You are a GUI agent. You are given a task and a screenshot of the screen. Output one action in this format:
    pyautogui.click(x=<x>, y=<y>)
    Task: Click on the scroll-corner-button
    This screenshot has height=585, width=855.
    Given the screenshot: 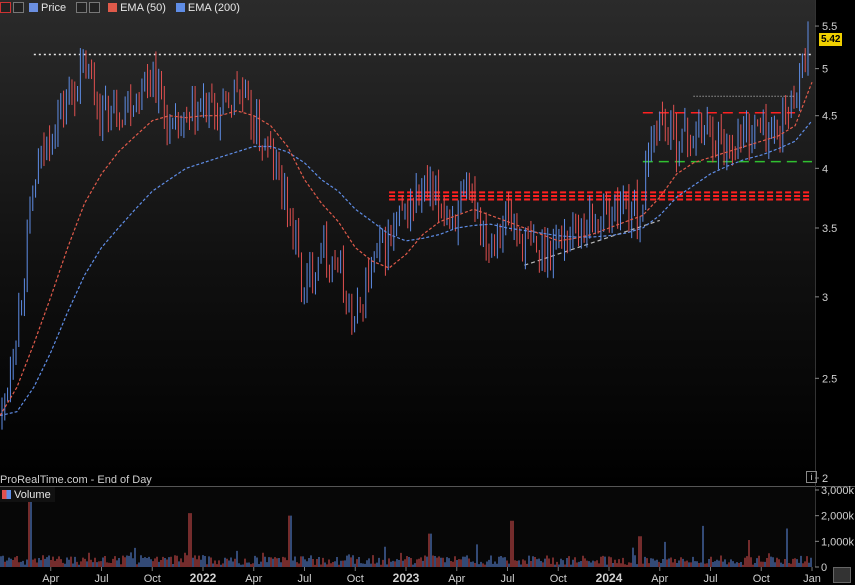 What is the action you would take?
    pyautogui.click(x=842, y=575)
    